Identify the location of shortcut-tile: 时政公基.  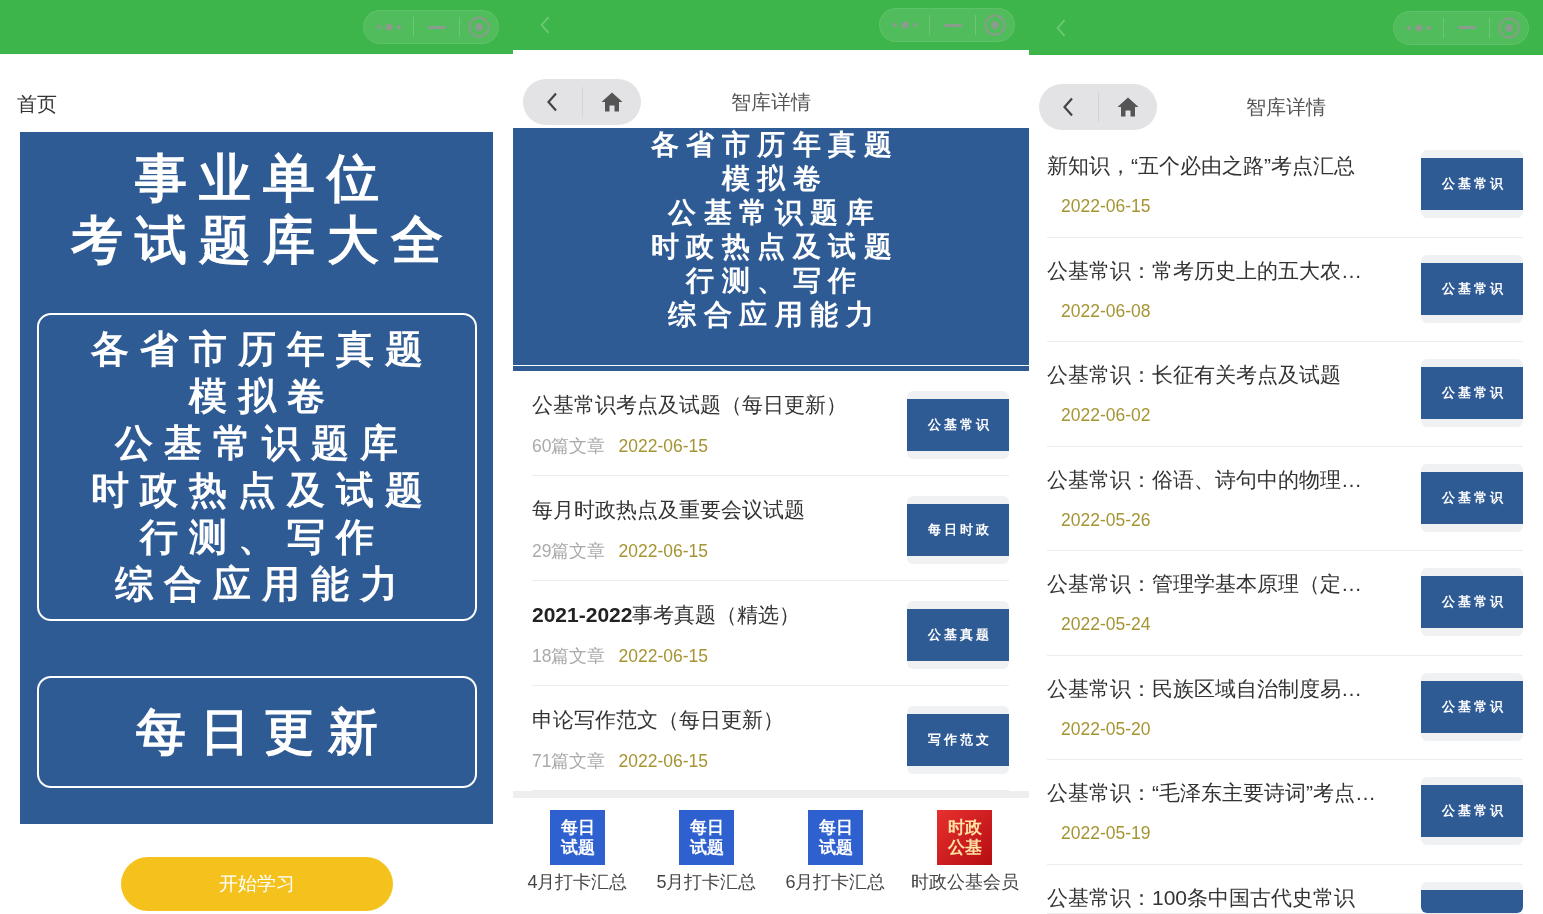
(964, 837).